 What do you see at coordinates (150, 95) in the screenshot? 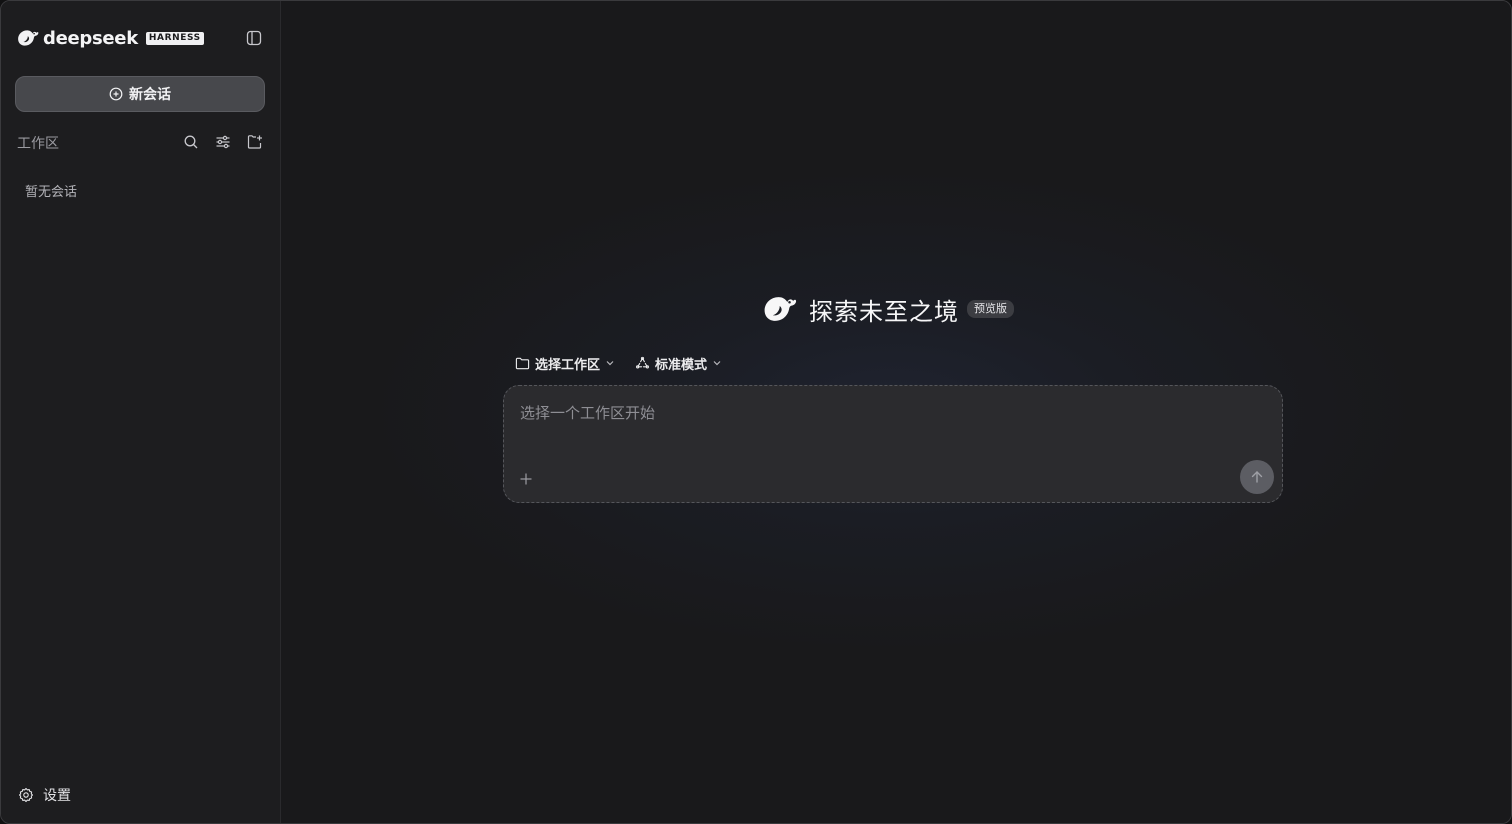
I see `new-chat-label: 新会话` at bounding box center [150, 95].